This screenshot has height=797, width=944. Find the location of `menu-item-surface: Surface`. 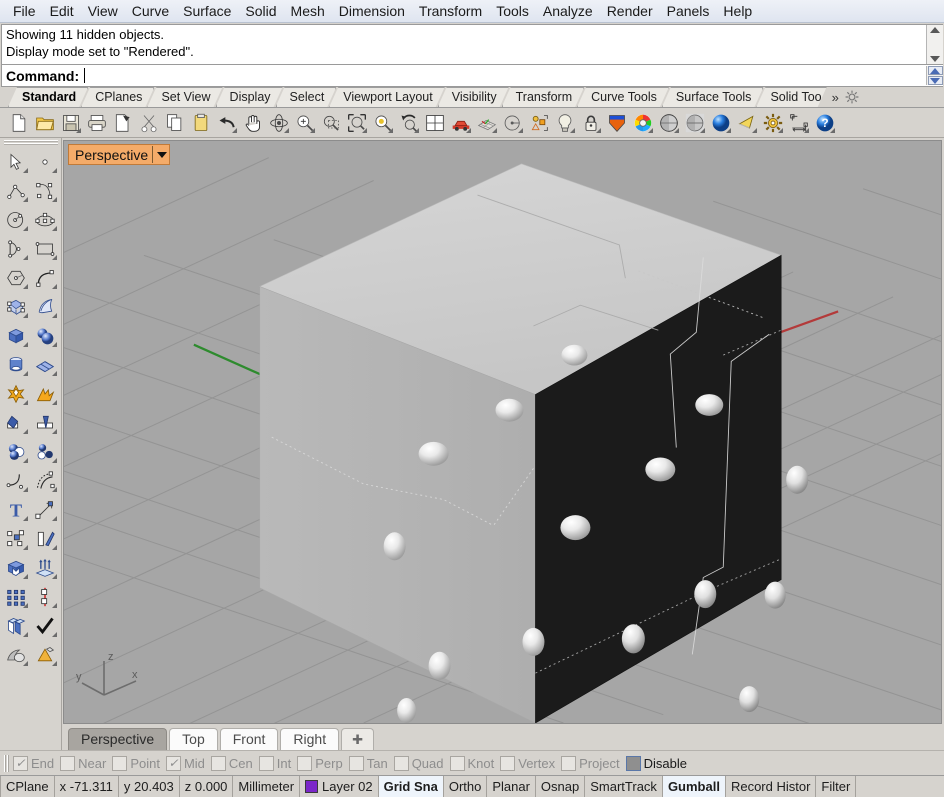

menu-item-surface: Surface is located at coordinates (207, 11).